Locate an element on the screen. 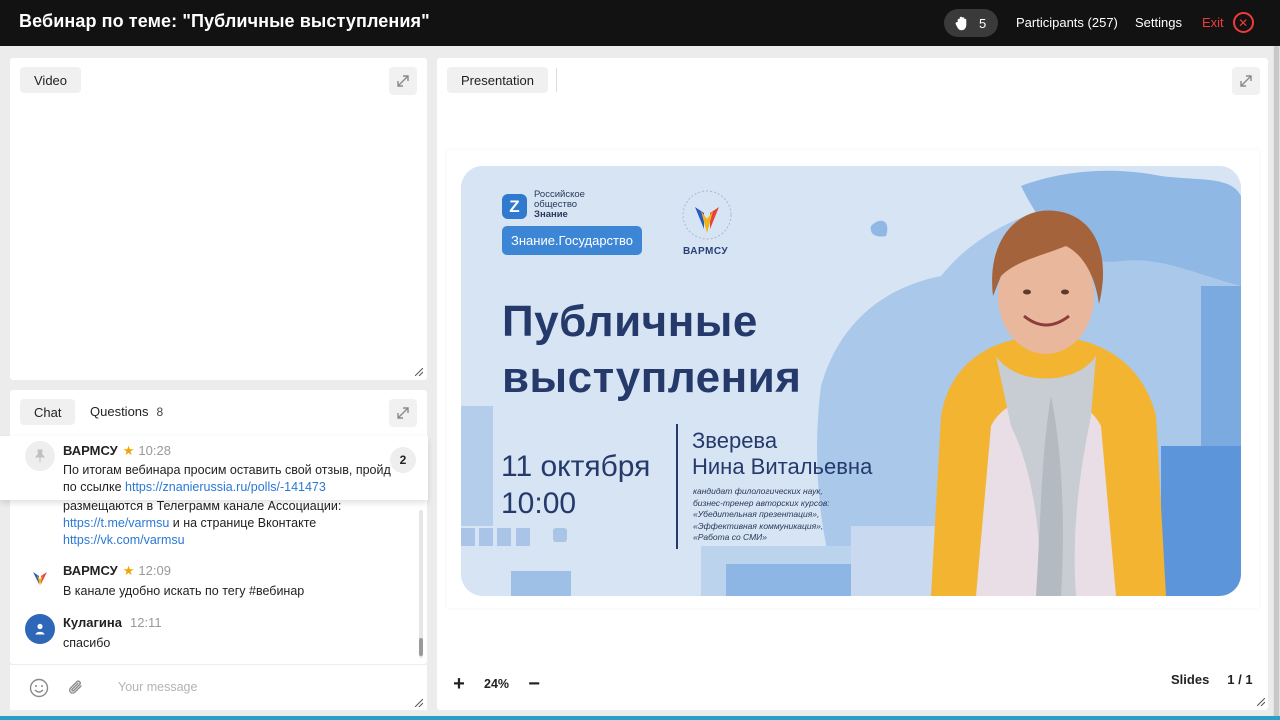  event-date: 11 октября is located at coordinates (576, 466).